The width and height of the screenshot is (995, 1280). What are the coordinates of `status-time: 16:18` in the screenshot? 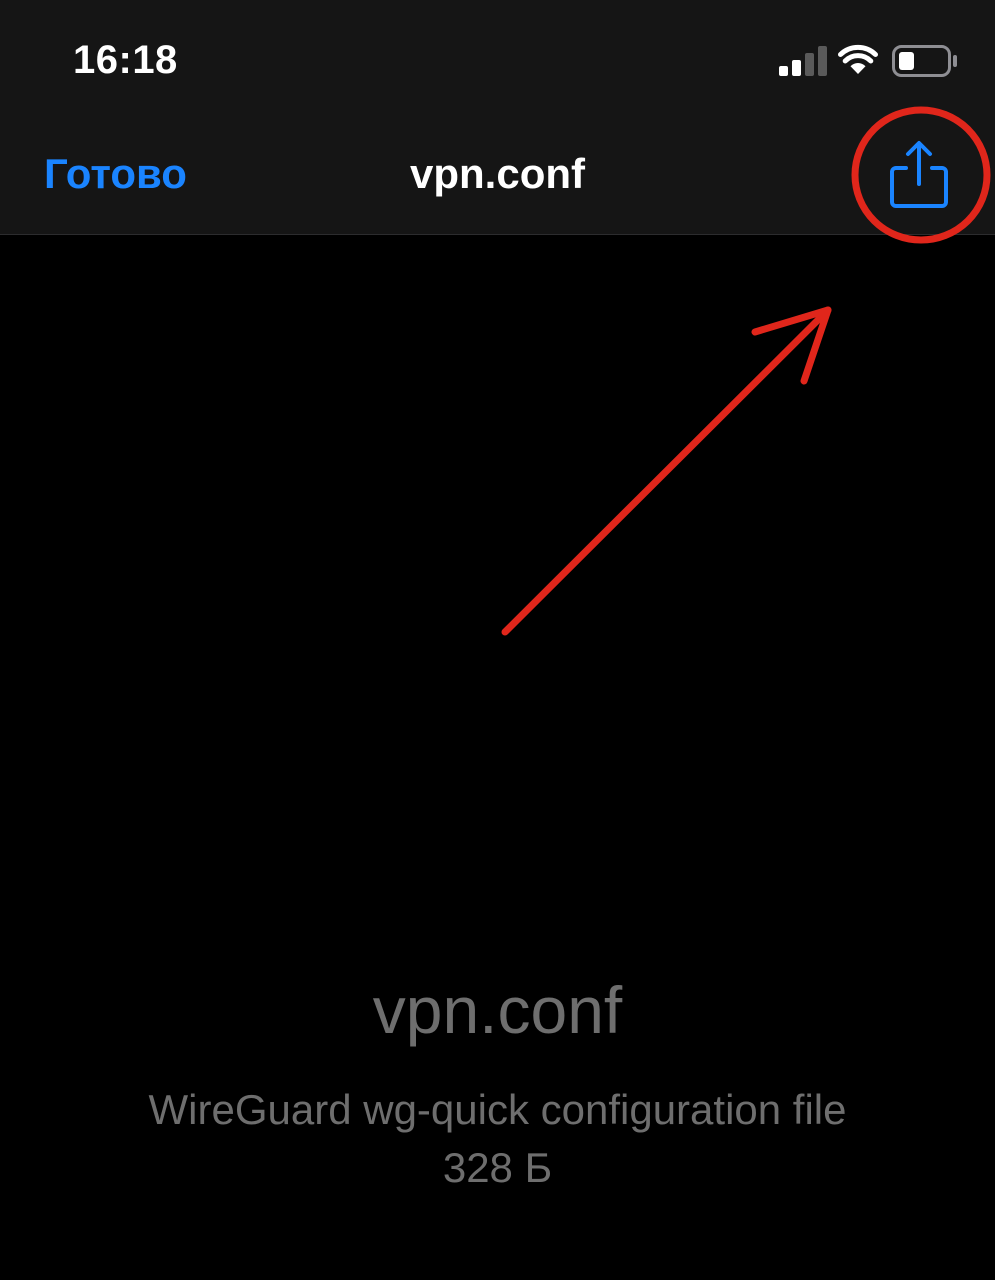 It's located at (125, 60).